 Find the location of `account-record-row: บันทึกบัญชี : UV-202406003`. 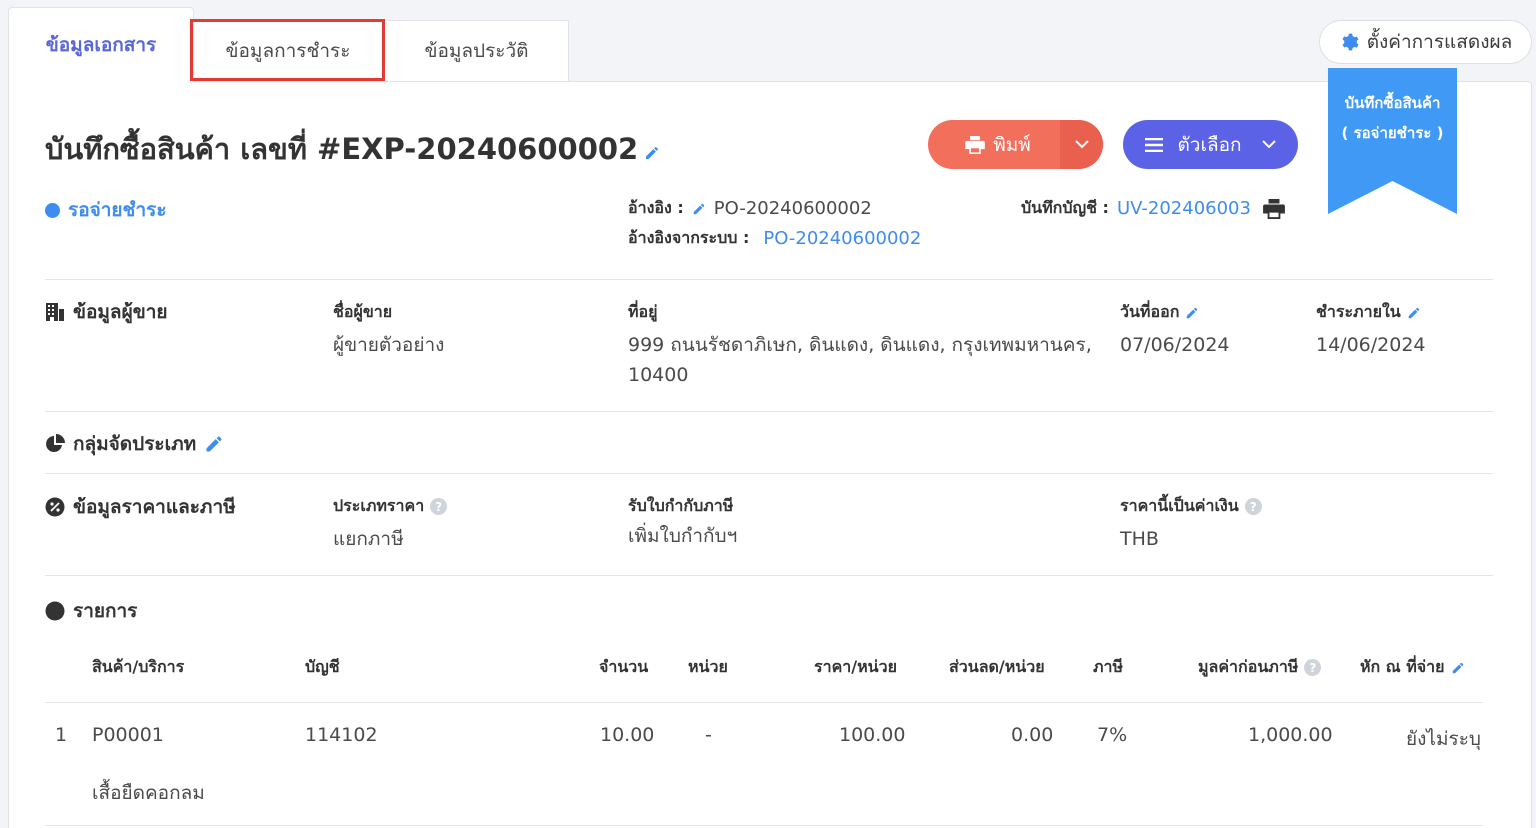

account-record-row: บันทึกบัญชี : UV-202406003 is located at coordinates (1153, 208).